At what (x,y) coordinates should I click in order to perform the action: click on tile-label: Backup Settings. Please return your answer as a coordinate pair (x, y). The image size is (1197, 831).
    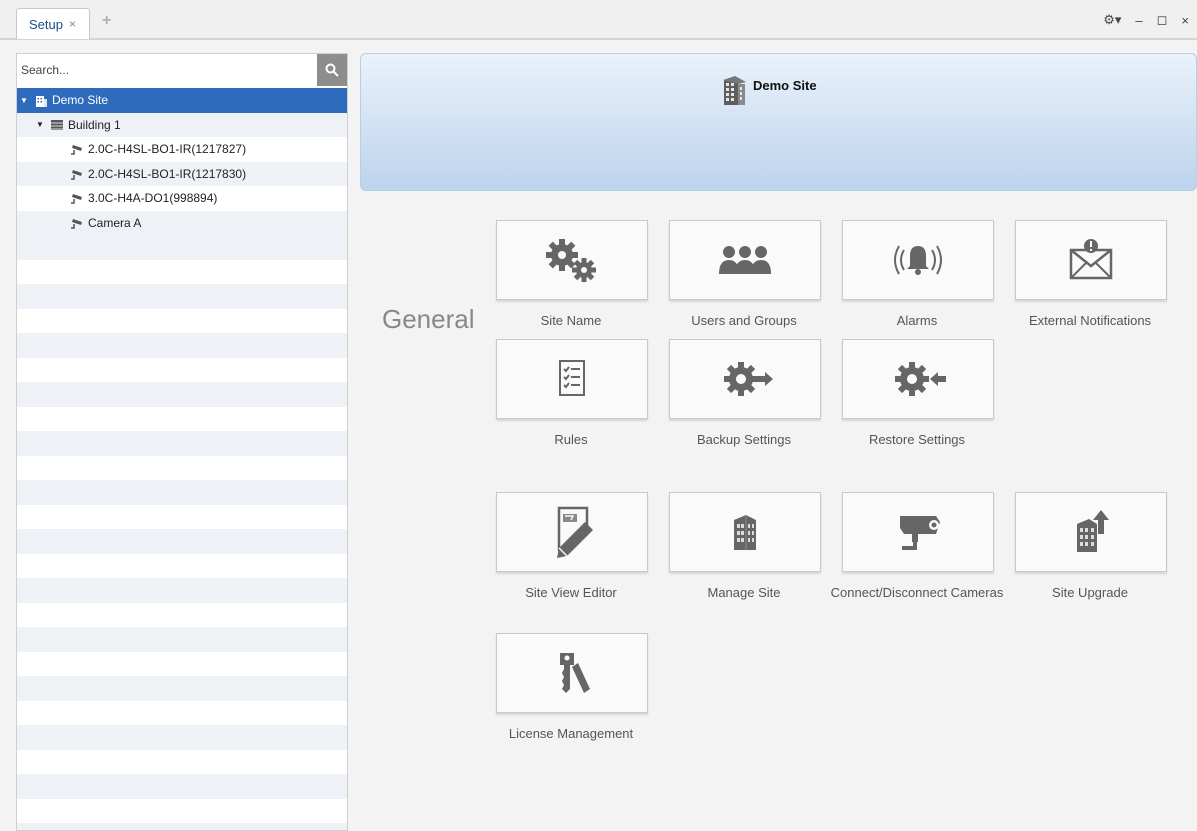
    Looking at the image, I should click on (744, 439).